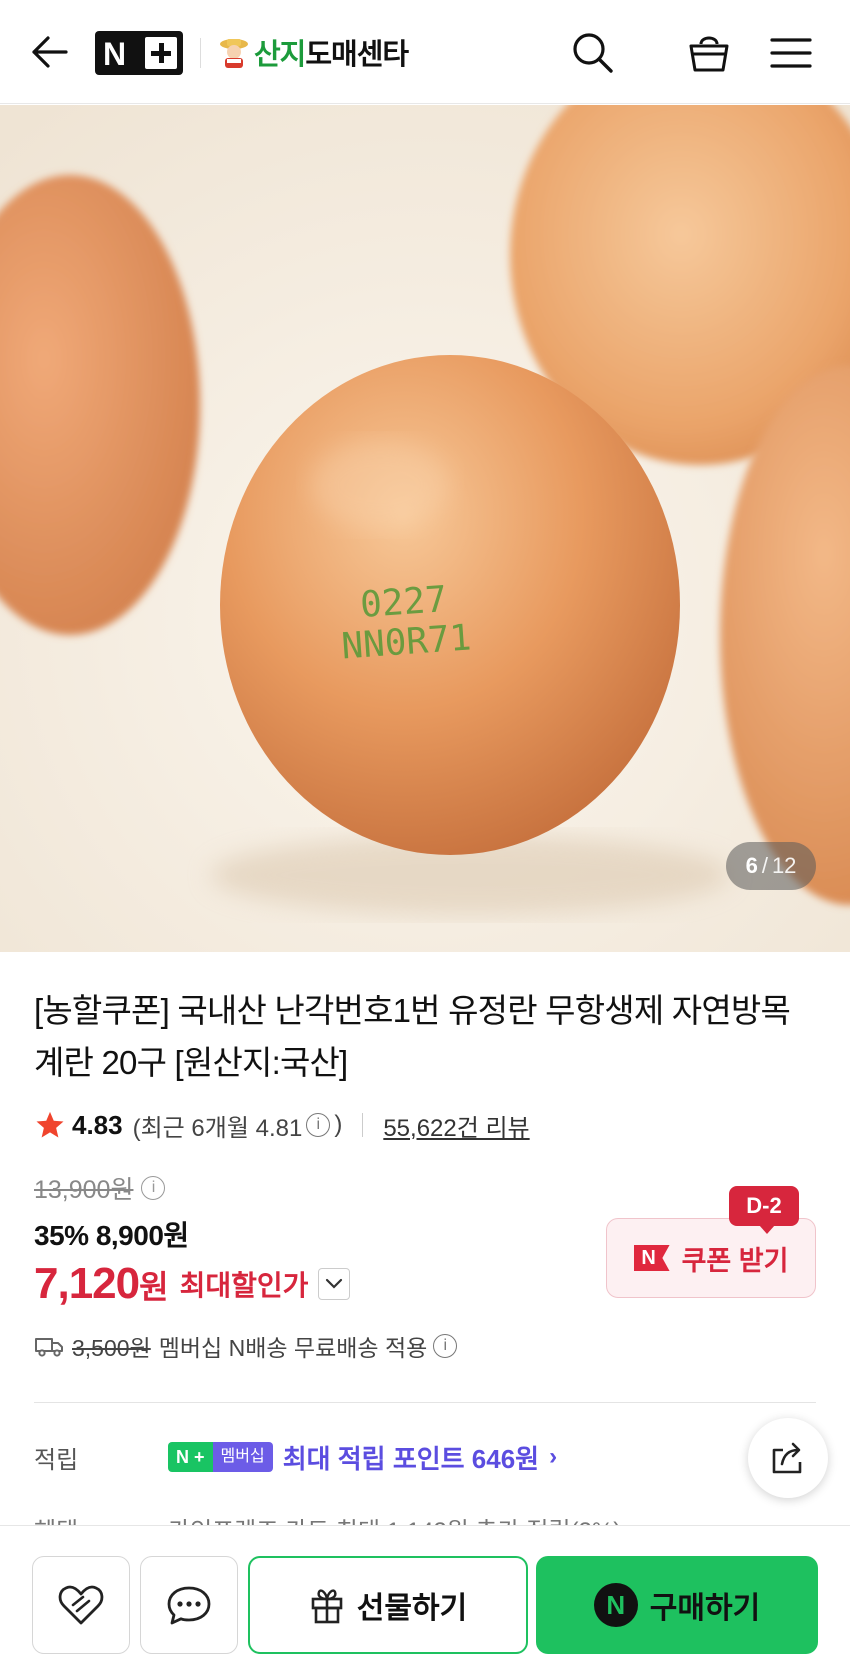  I want to click on nplus-store-logo: N, so click(139, 53).